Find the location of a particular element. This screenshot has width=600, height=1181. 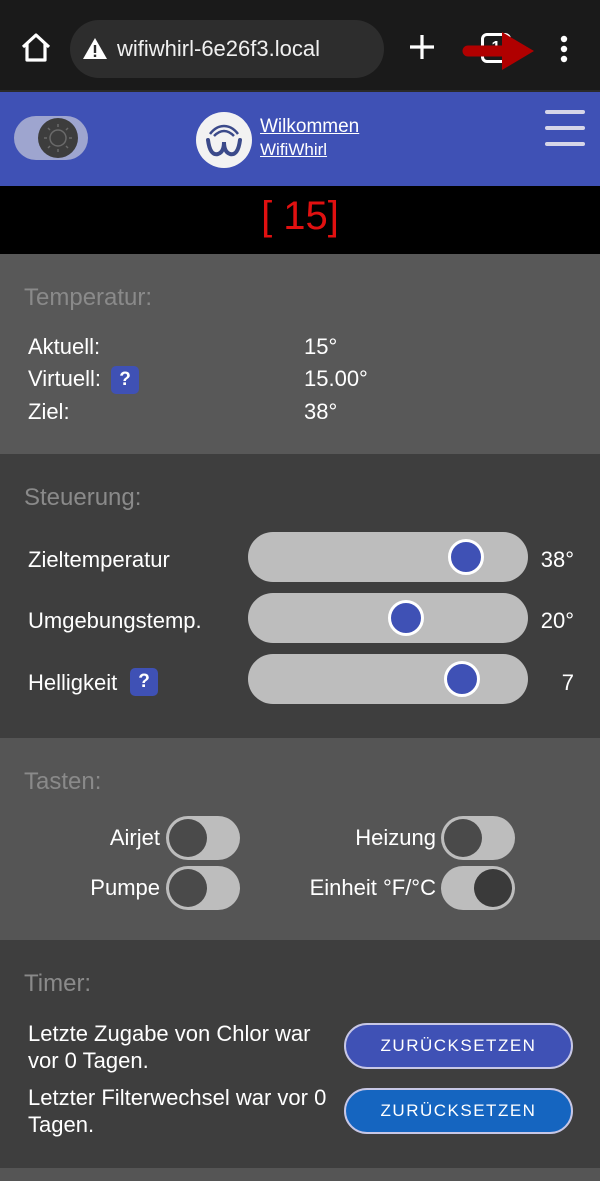

warning-icon is located at coordinates (95, 49).